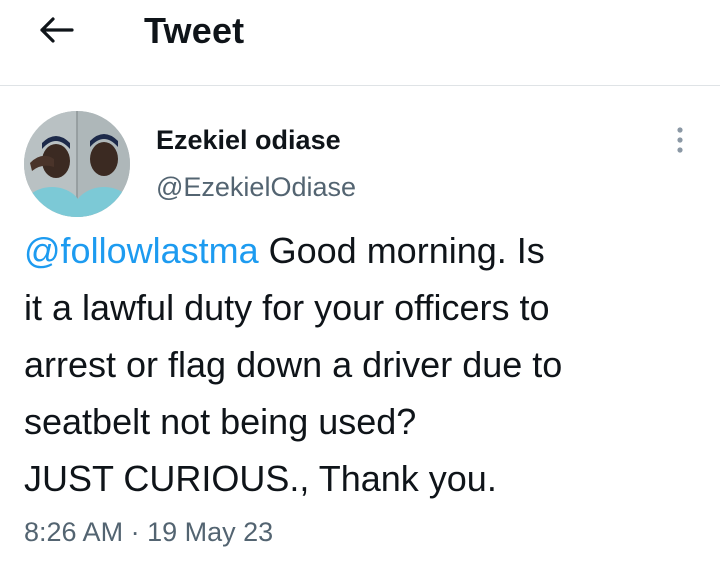 The width and height of the screenshot is (720, 566). I want to click on profile-photo, so click(77, 164).